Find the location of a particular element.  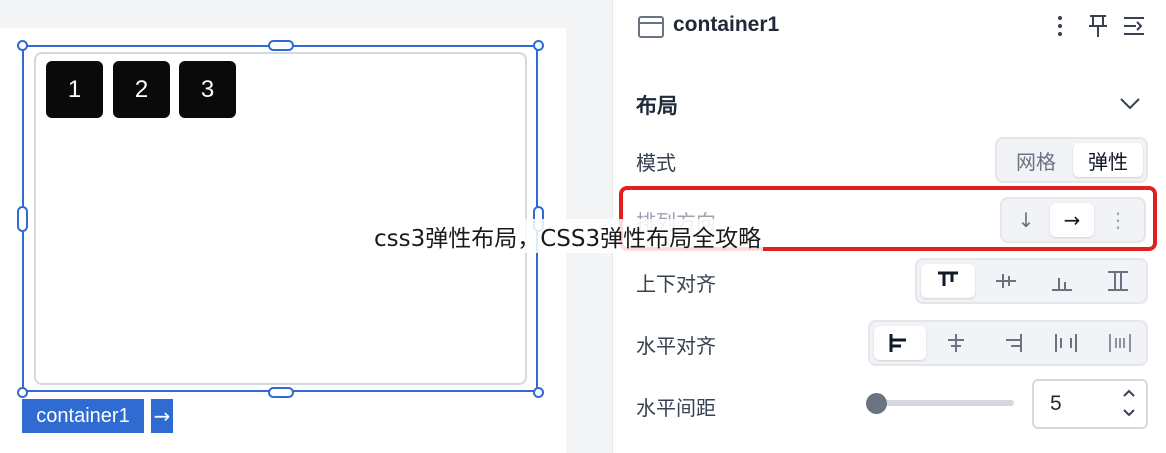

resize-handle-top is located at coordinates (281, 45).